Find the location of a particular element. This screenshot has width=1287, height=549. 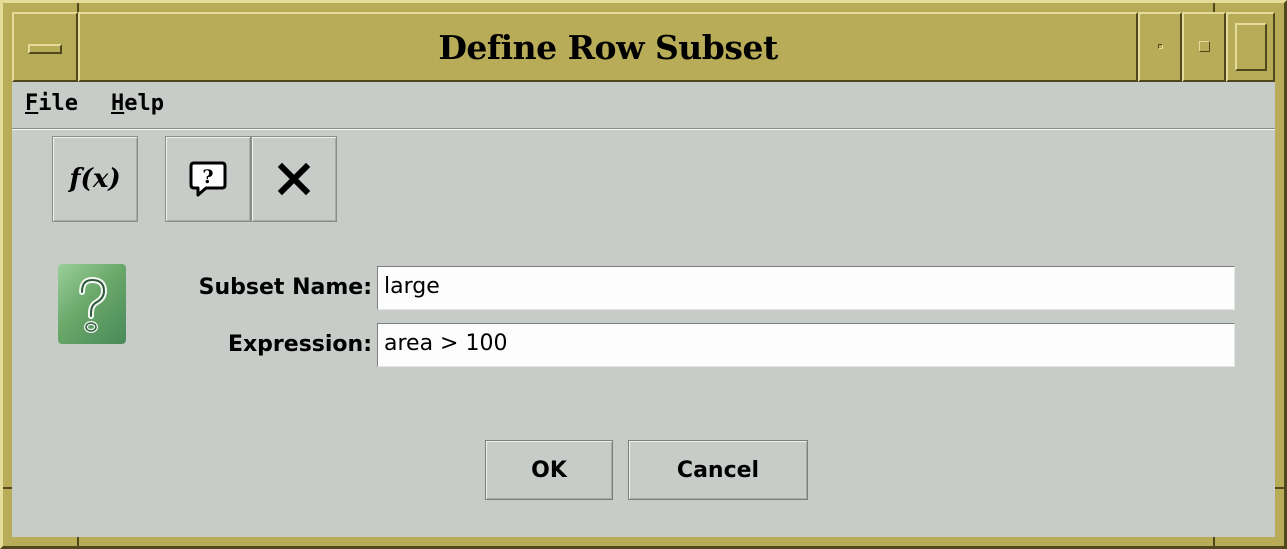

question-mark-glyph is located at coordinates (93, 304).